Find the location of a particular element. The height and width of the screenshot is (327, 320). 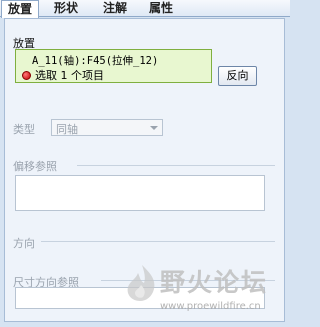

tab-annotation: 注解 is located at coordinates (115, 8).